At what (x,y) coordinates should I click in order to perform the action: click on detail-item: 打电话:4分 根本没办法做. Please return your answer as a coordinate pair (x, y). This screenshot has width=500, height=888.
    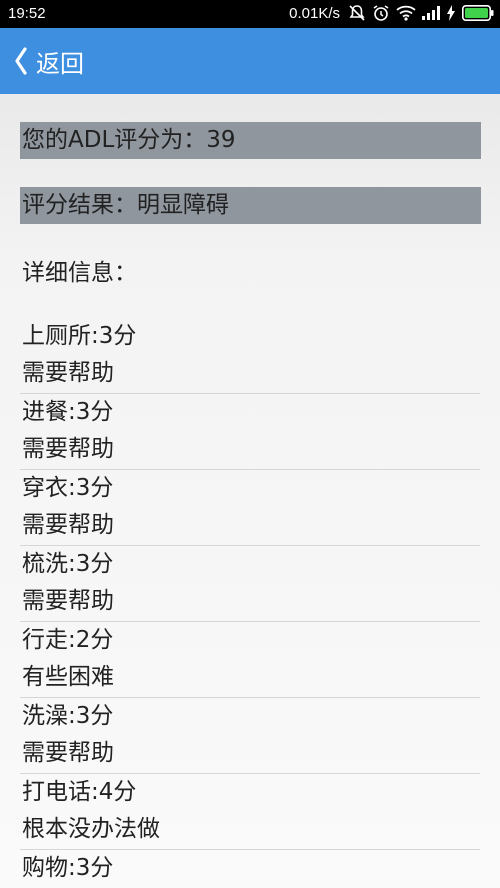
    Looking at the image, I should click on (250, 812).